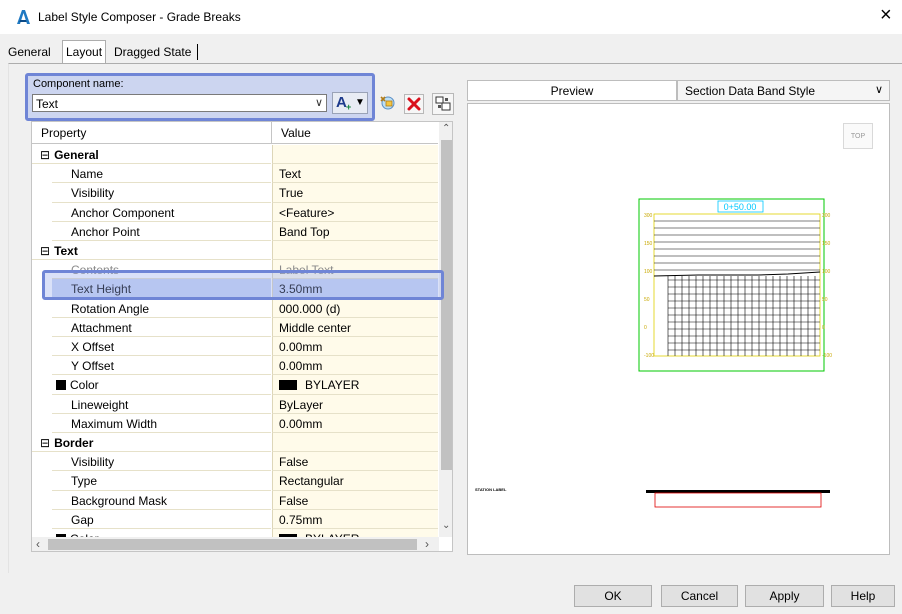  Describe the element at coordinates (355, 385) in the screenshot. I see `value-cell: BYLAYER` at that location.